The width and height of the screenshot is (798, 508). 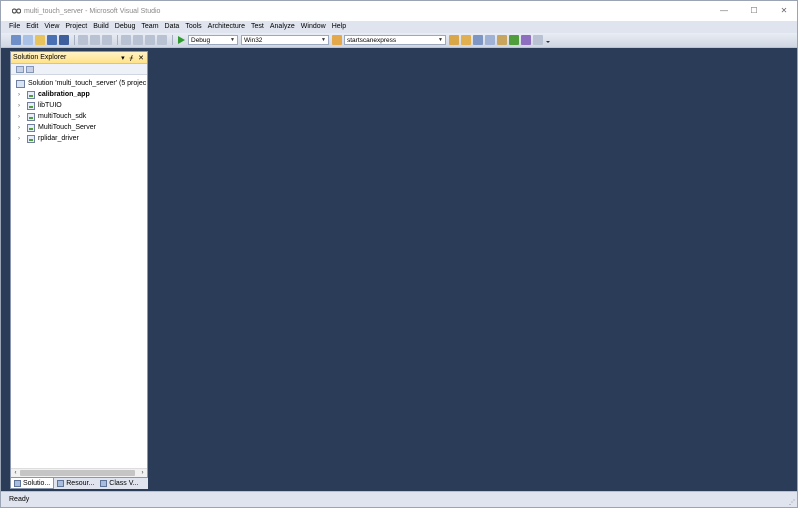 What do you see at coordinates (101, 27) in the screenshot?
I see `menu-build: Build` at bounding box center [101, 27].